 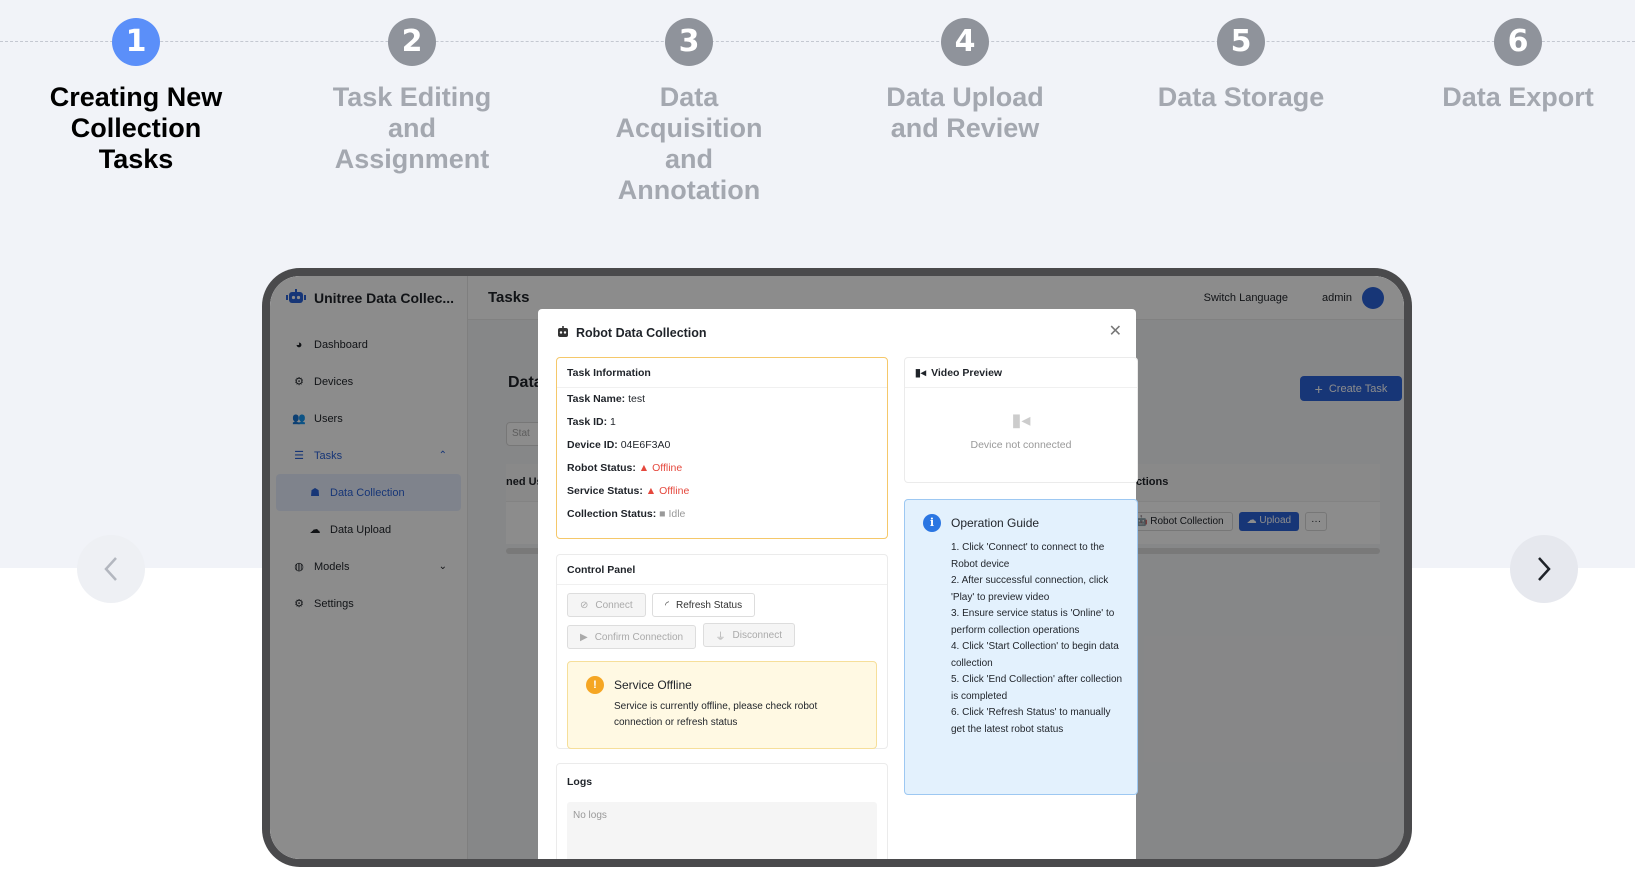 I want to click on step-number: 3, so click(x=689, y=42).